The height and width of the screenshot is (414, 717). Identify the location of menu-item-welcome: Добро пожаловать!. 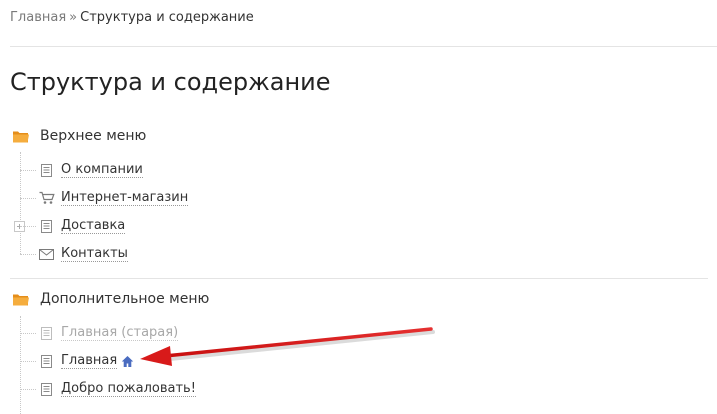
(108, 389).